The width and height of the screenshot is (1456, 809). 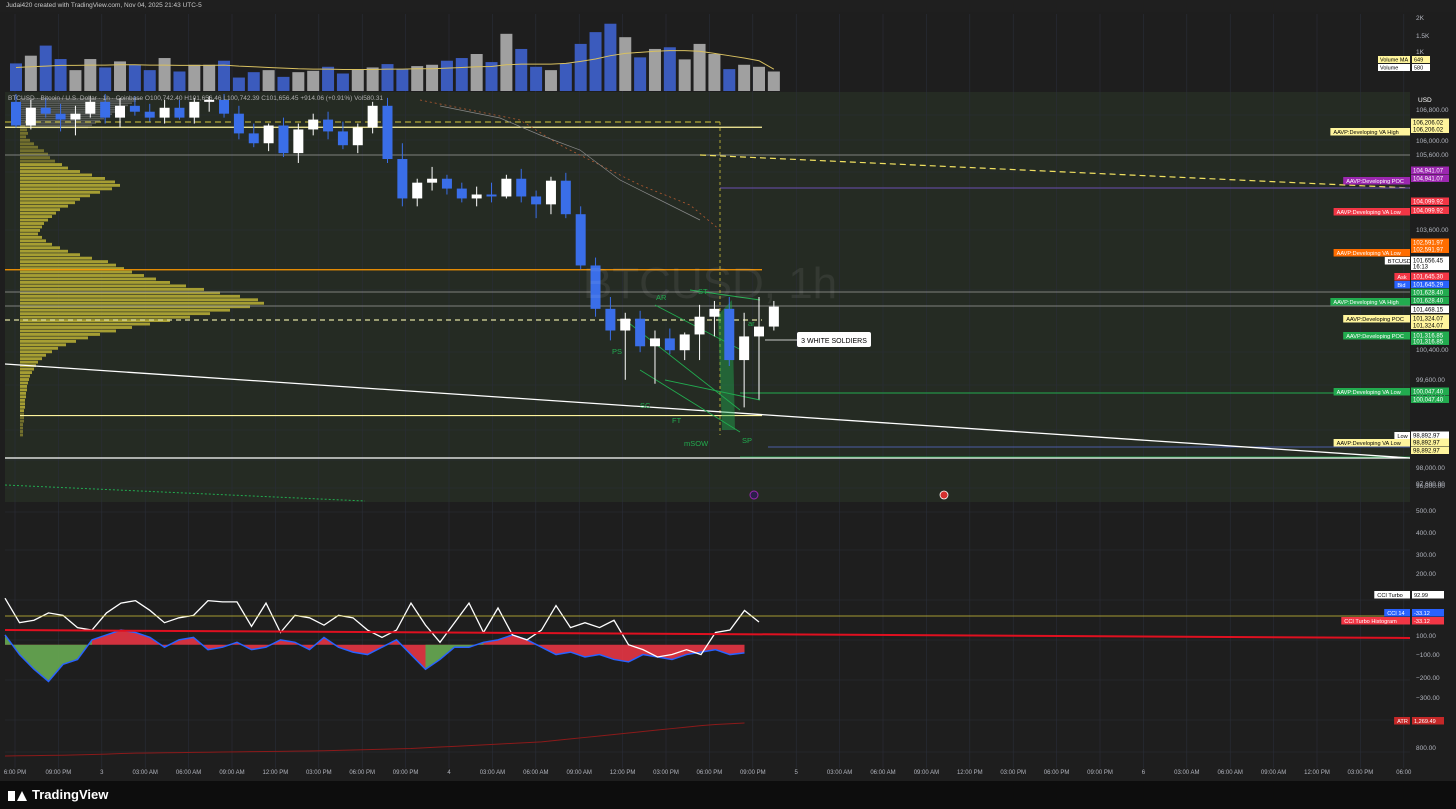 What do you see at coordinates (1428, 172) in the screenshot?
I see `price-tag-text: 104,941.07` at bounding box center [1428, 172].